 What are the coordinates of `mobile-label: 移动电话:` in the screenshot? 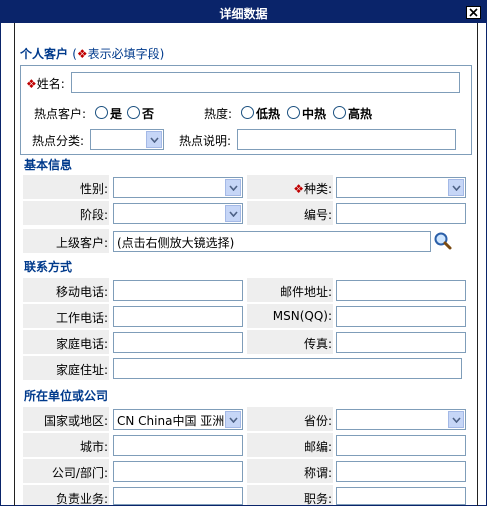 It's located at (81, 292).